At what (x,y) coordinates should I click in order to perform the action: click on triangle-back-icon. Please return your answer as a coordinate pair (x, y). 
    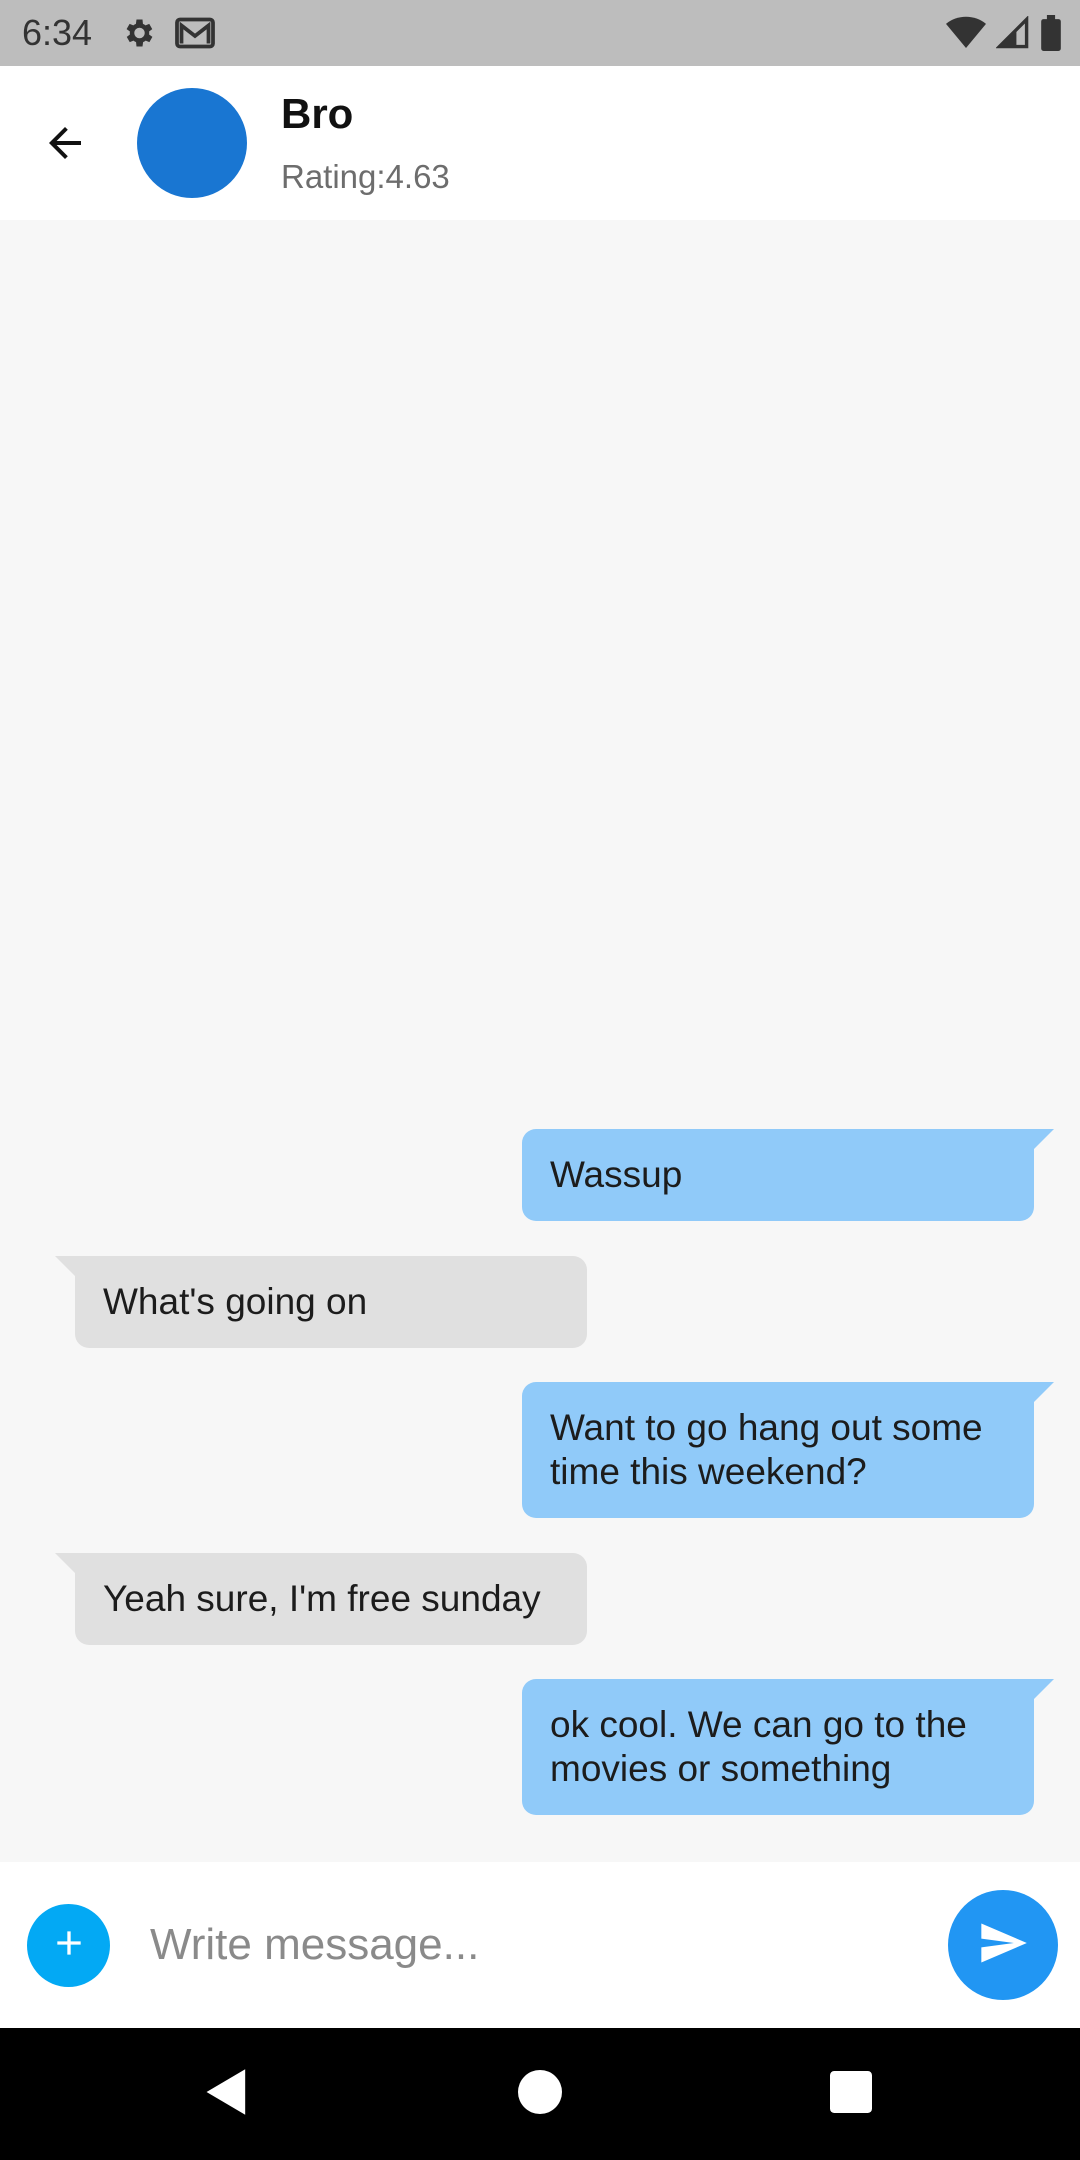
    Looking at the image, I should click on (227, 2094).